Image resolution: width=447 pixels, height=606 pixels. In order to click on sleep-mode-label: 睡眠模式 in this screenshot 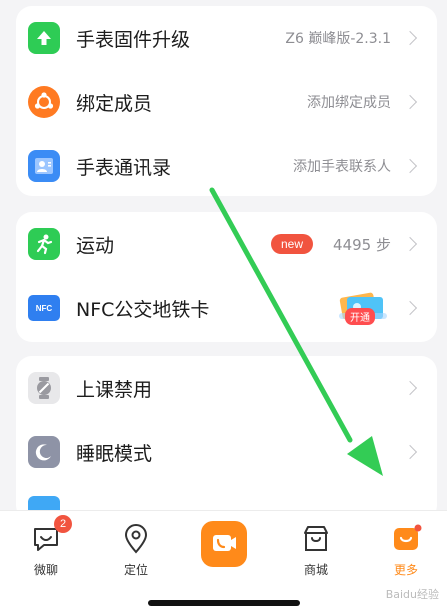, I will do `click(114, 453)`.